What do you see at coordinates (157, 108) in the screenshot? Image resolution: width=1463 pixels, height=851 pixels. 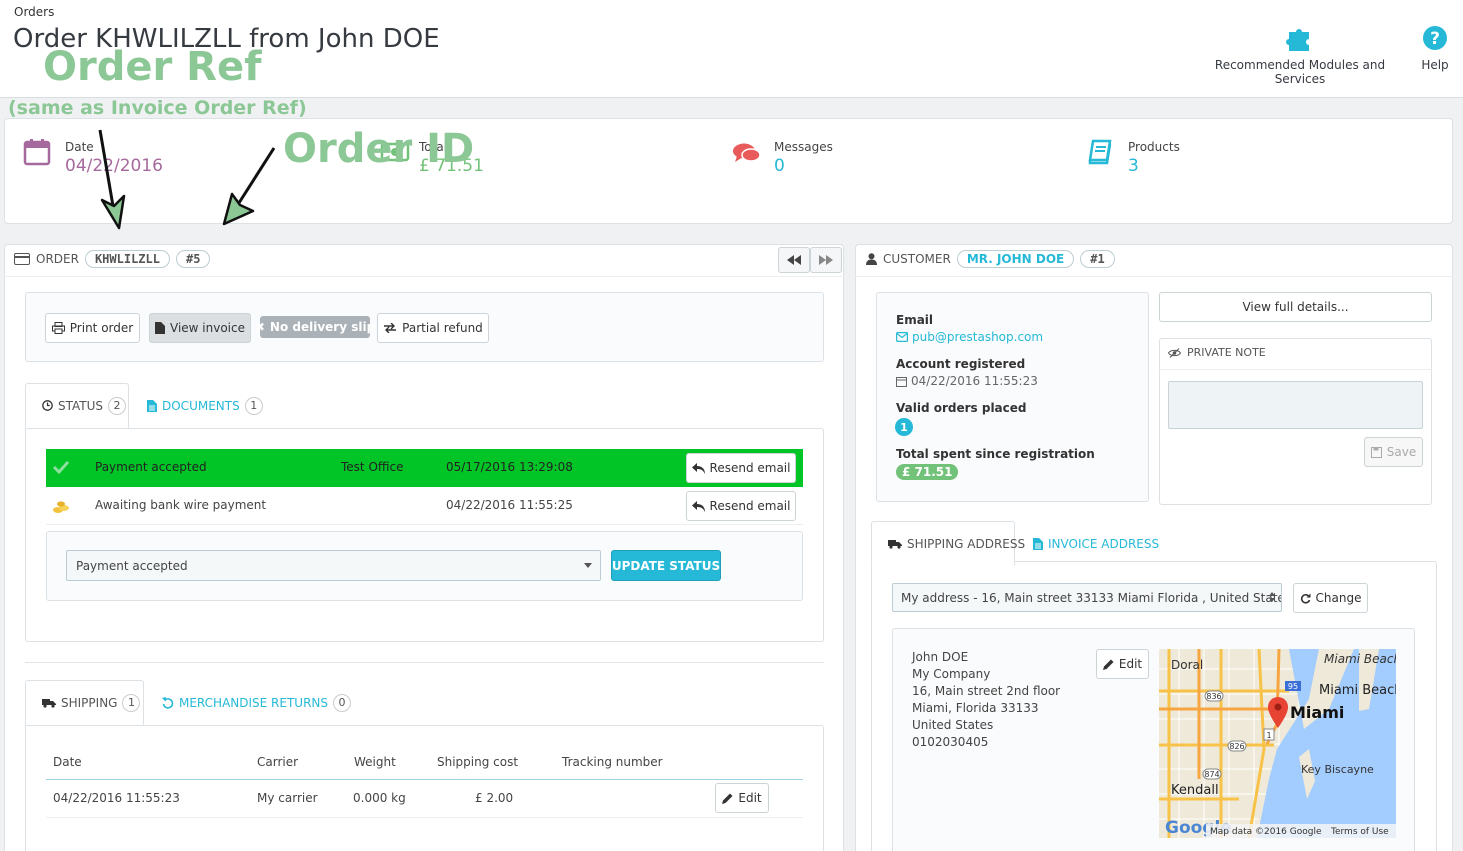 I see `annotation-order-ref-sub: (same as Invoice Order Ref)` at bounding box center [157, 108].